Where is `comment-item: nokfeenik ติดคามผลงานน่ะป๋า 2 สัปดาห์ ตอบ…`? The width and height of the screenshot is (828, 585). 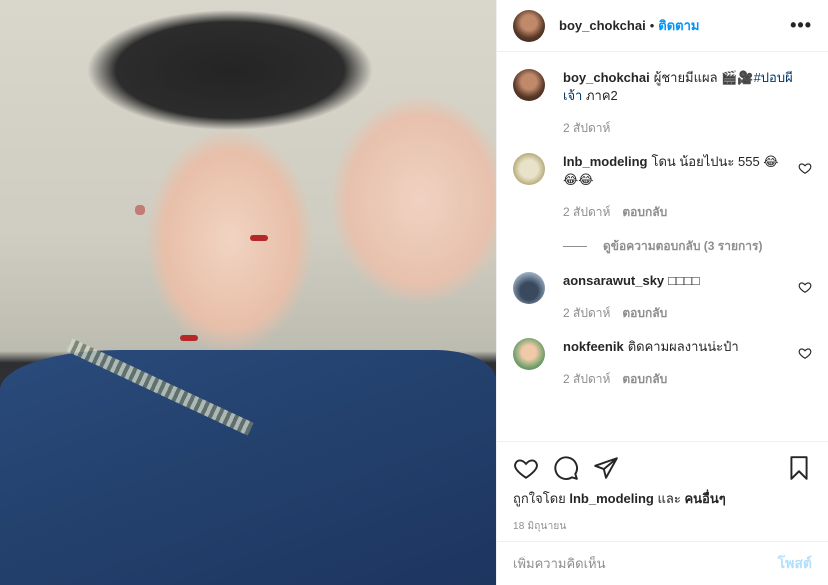
comment-item: nokfeenik ติดคามผลงานน่ะป๋า 2 สัปดาห์ ตอบ… is located at coordinates (662, 363).